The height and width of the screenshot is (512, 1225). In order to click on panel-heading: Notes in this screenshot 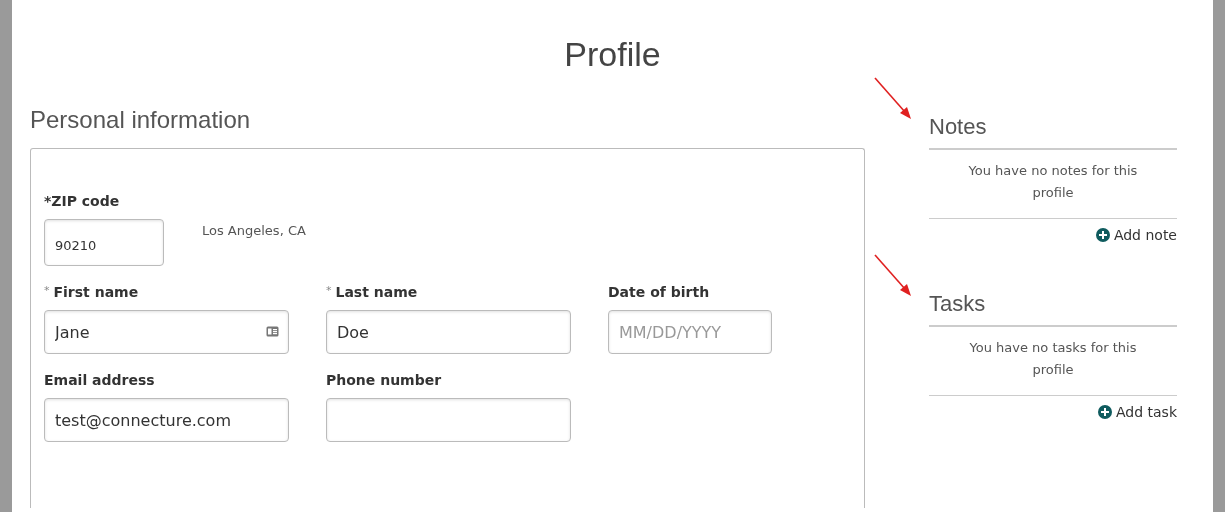, I will do `click(1053, 132)`.